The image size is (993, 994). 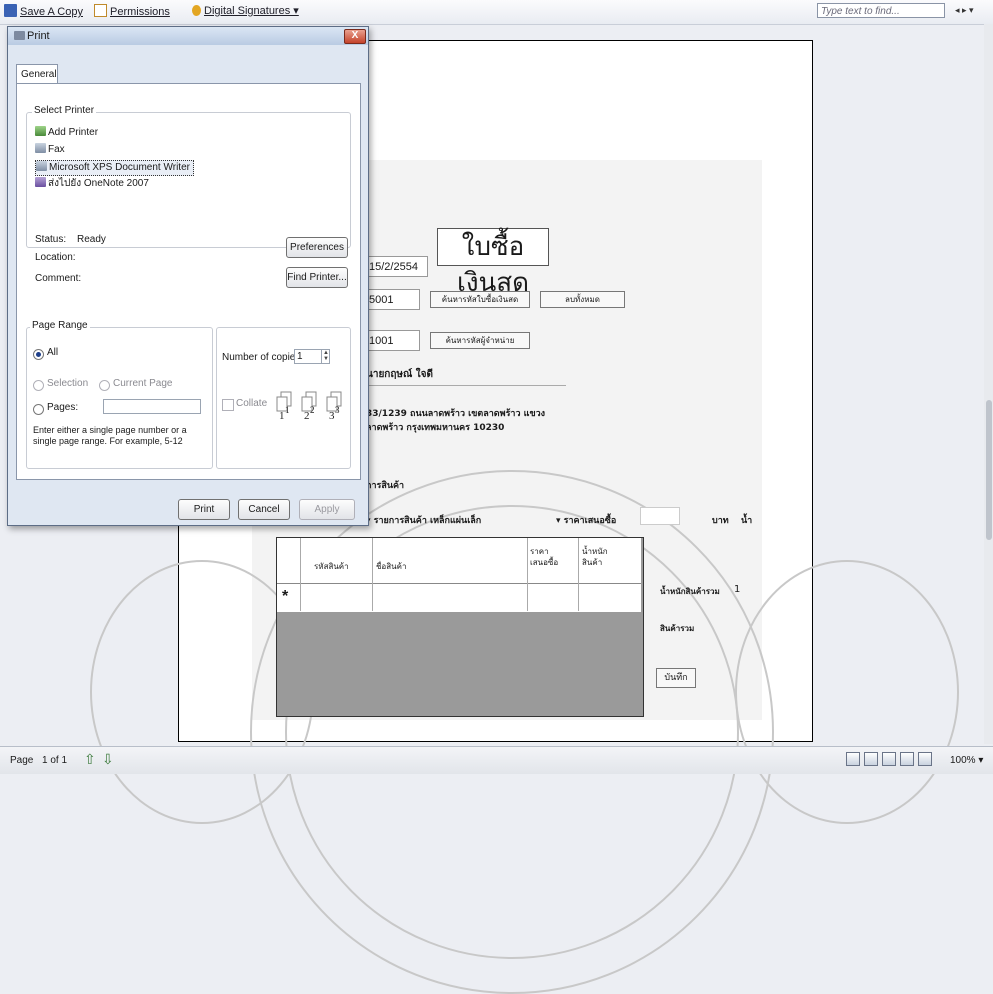 I want to click on baht-label: บาท, so click(x=720, y=521).